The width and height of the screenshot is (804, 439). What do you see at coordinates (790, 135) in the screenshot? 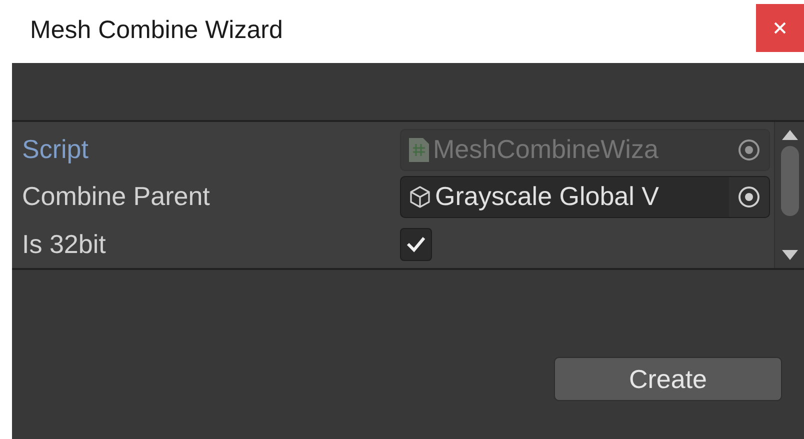
I see `scroll-up-icon` at bounding box center [790, 135].